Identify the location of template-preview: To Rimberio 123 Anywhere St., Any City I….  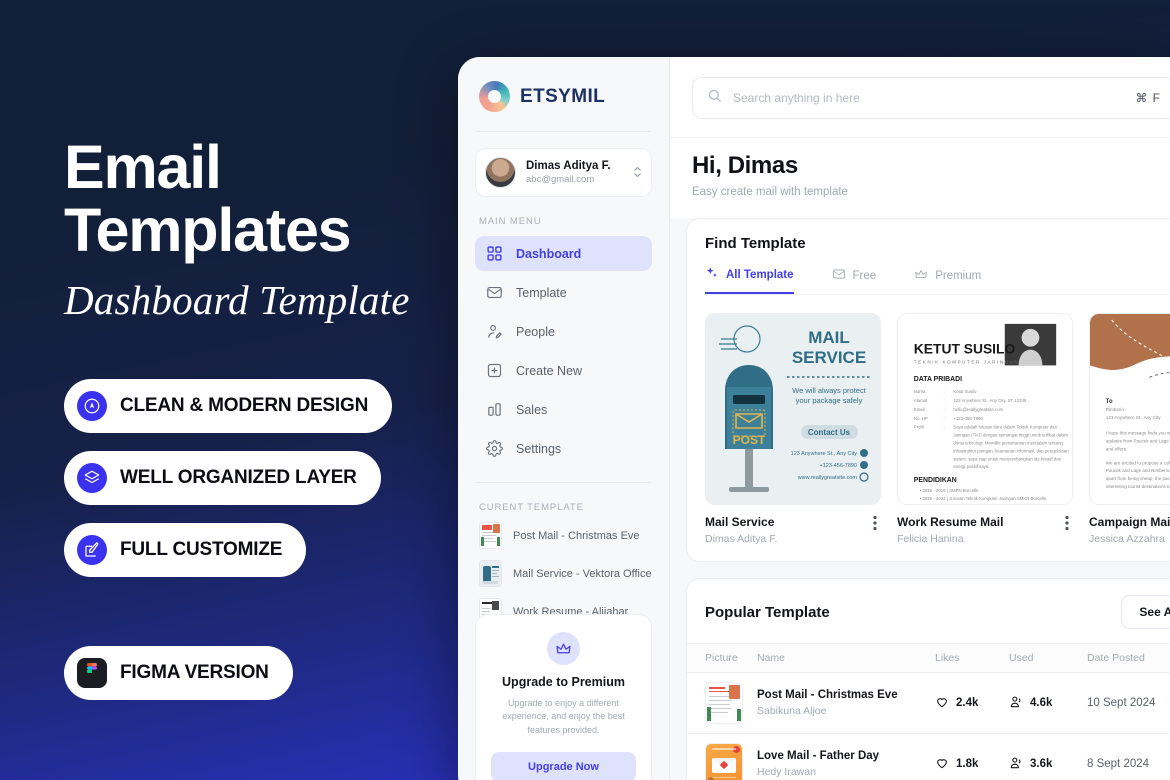
(1129, 409).